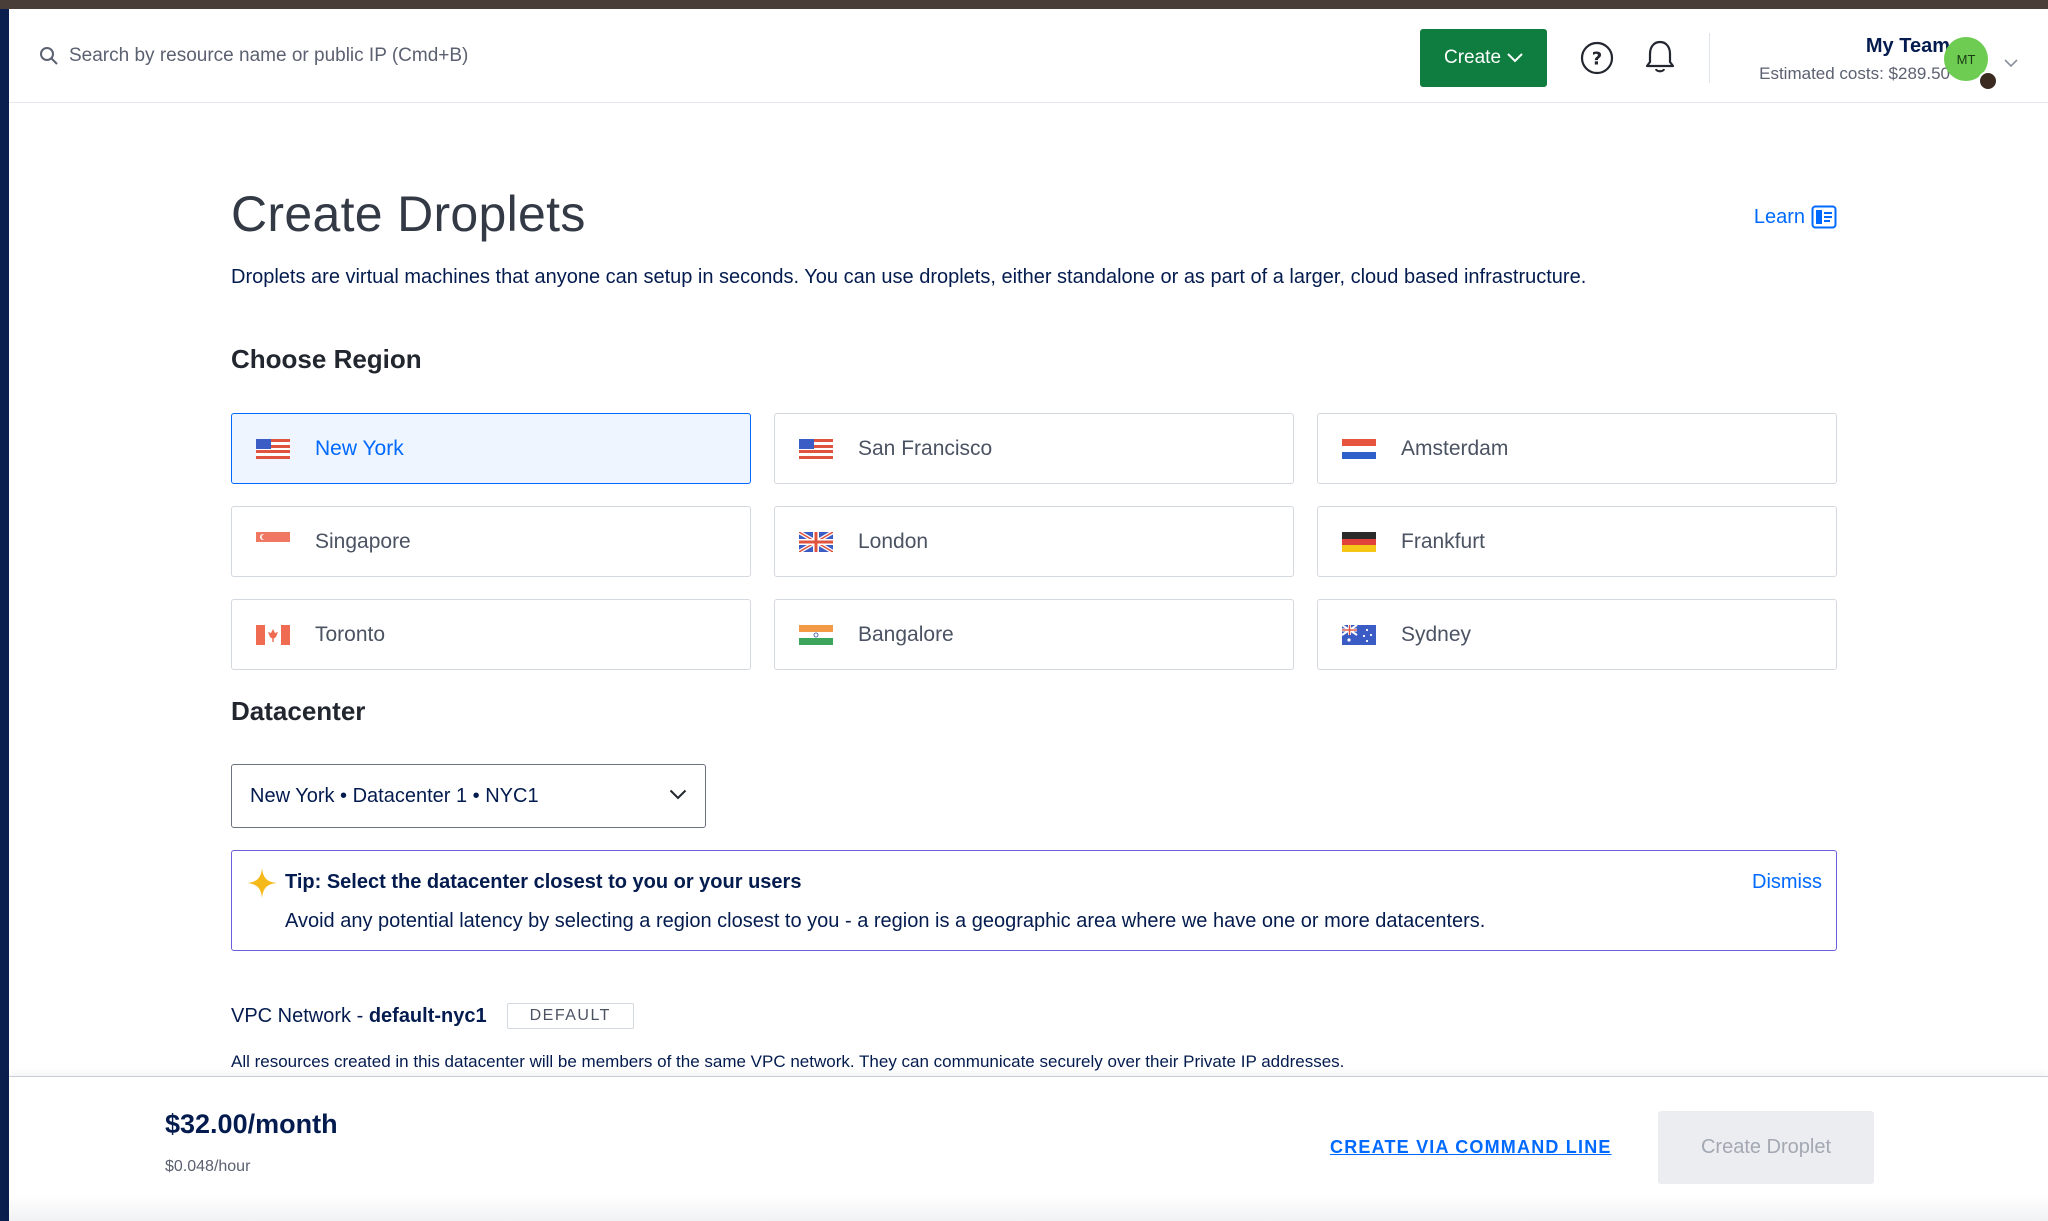  Describe the element at coordinates (1028, 1208) in the screenshot. I see `footer-fade` at that location.